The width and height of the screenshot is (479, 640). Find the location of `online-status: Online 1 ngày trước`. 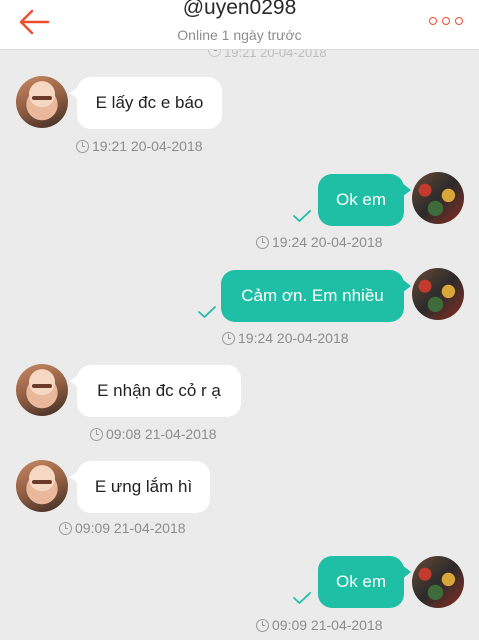

online-status: Online 1 ngày trước is located at coordinates (239, 35).